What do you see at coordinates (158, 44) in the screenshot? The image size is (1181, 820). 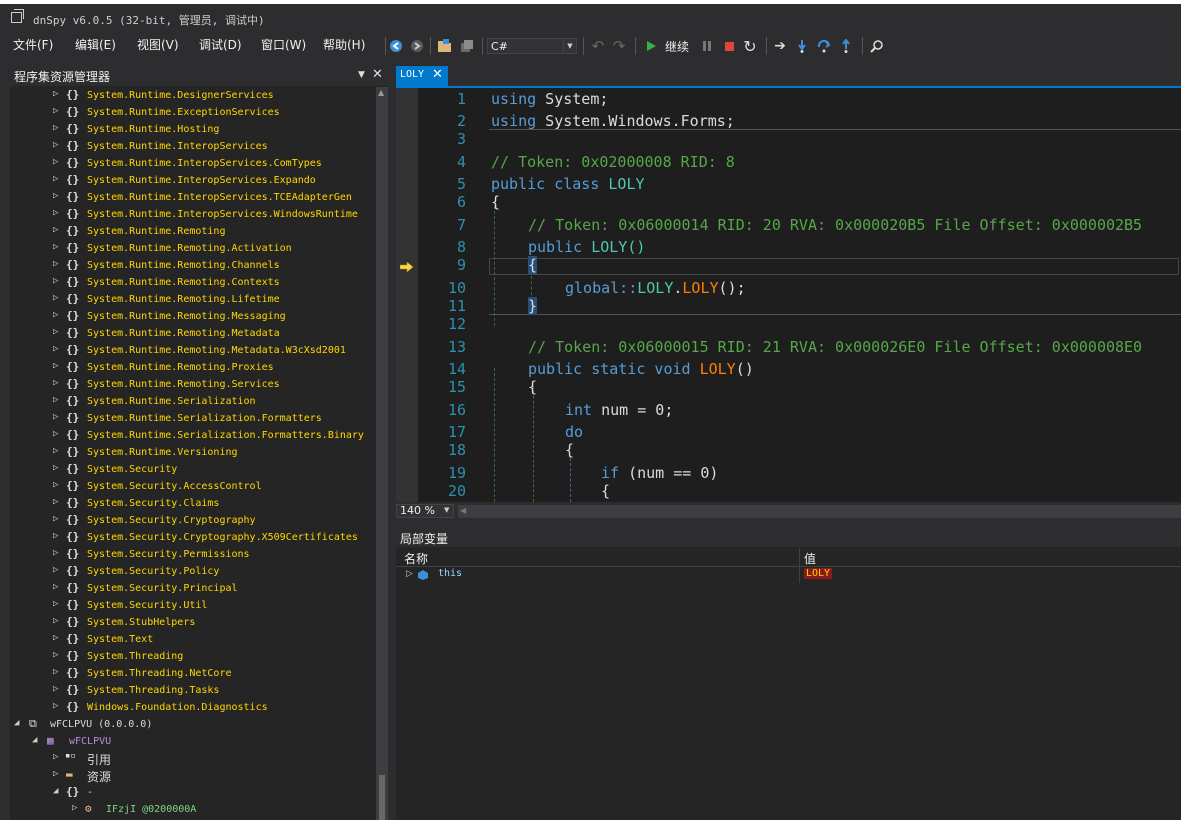 I see `menu-view: 视图(V)` at bounding box center [158, 44].